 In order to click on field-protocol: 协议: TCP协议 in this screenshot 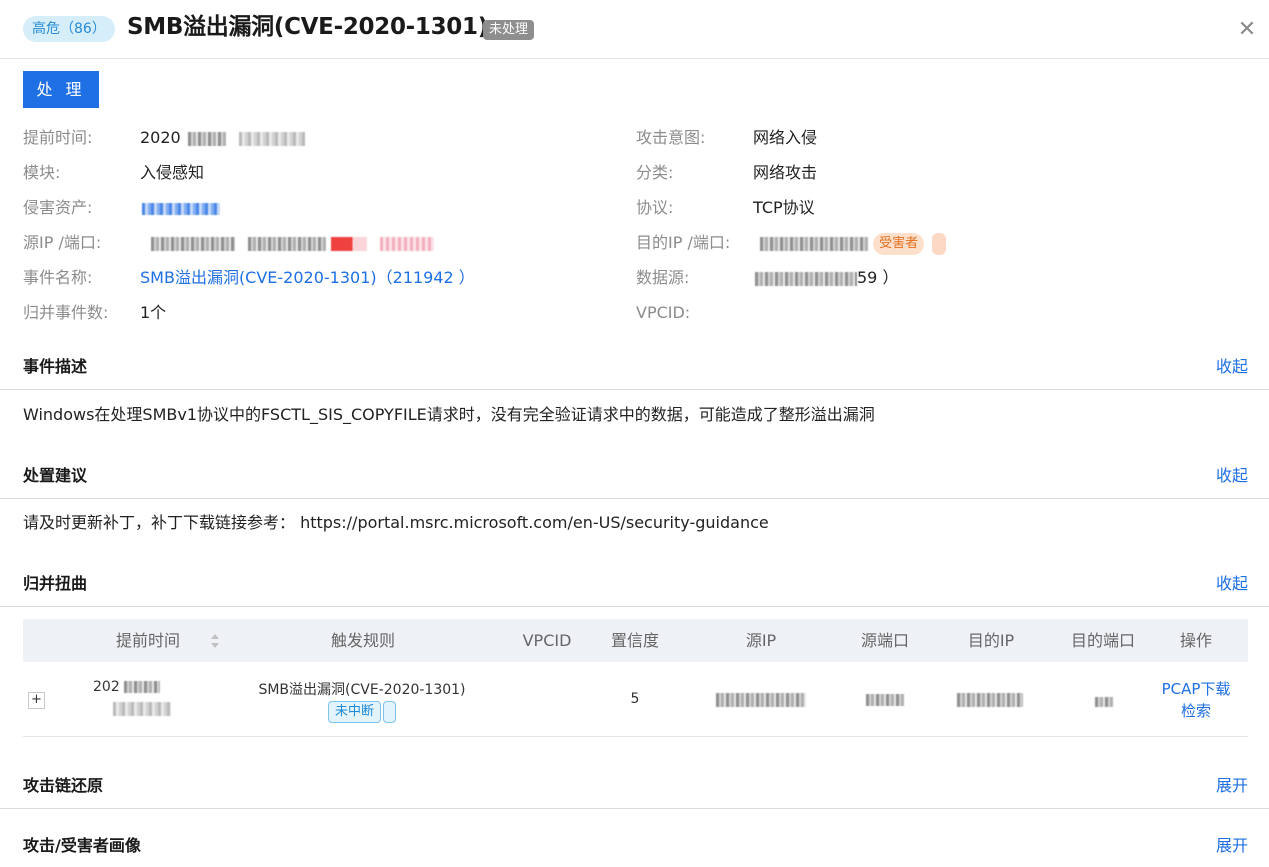, I will do `click(936, 208)`.